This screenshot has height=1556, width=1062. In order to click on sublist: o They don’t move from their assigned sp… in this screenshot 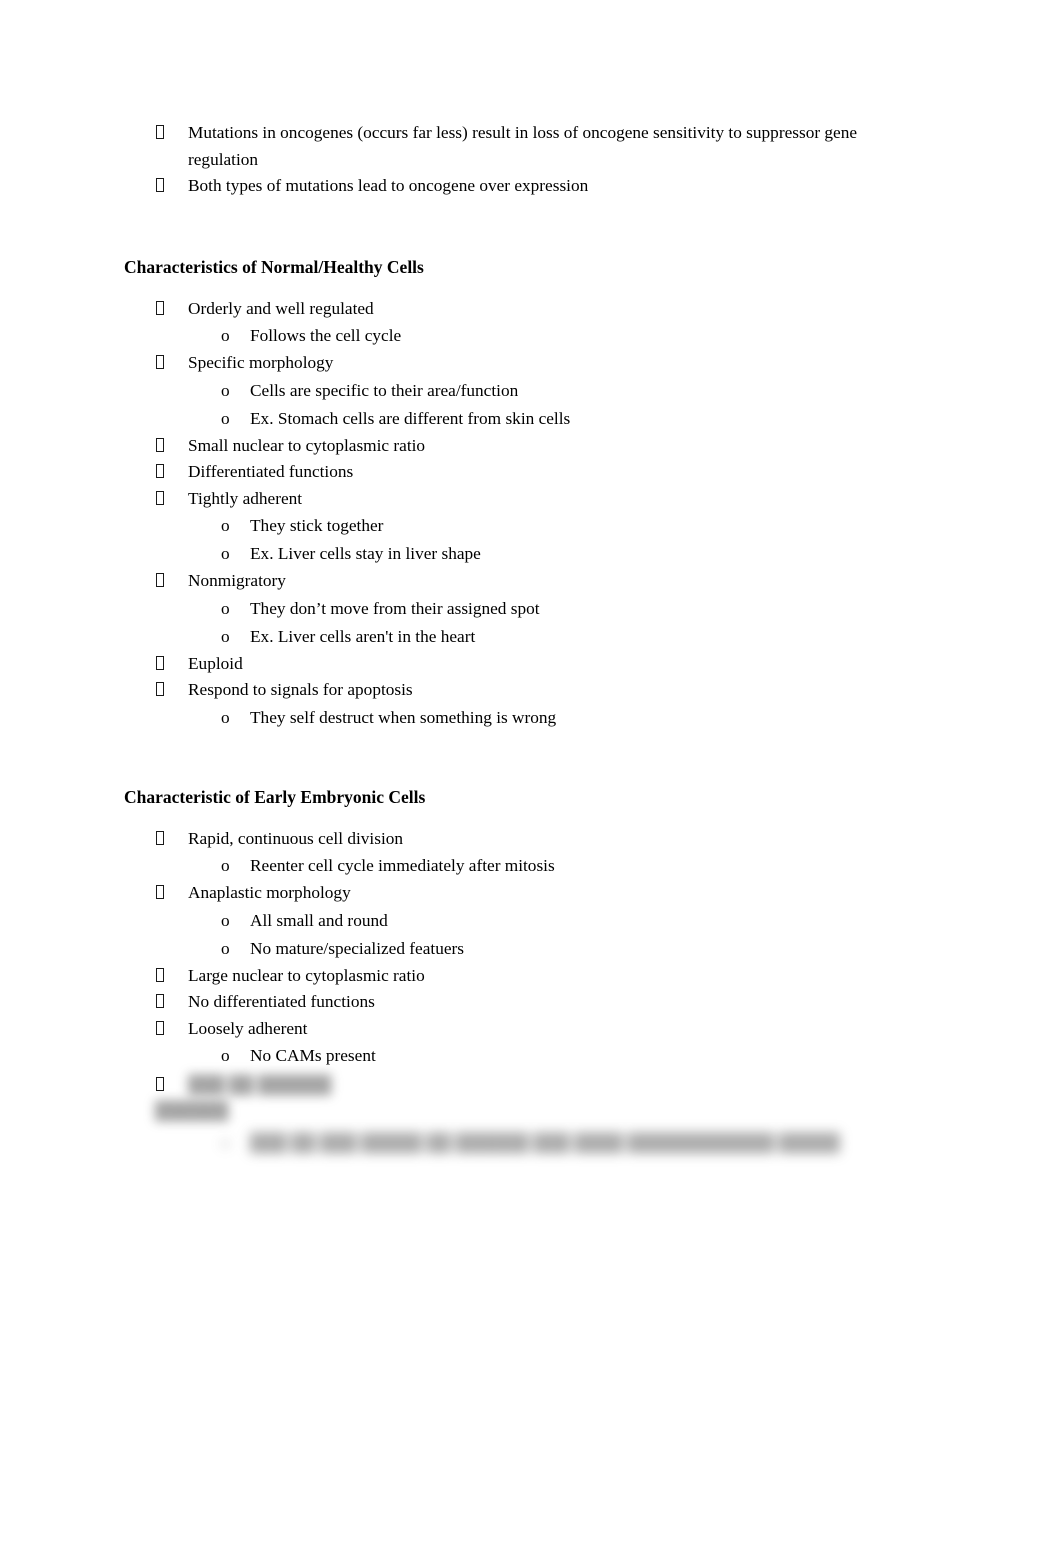, I will do `click(531, 623)`.